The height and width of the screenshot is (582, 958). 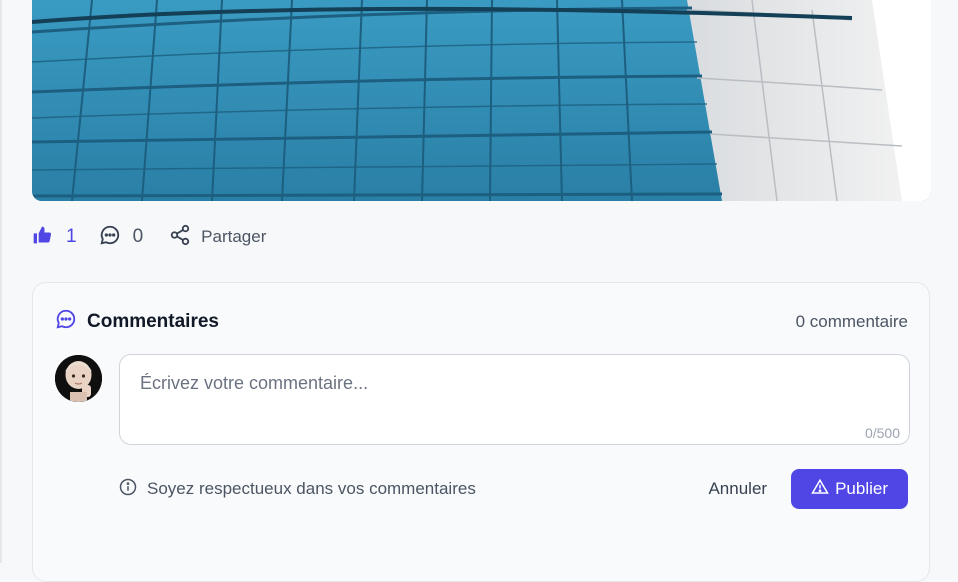 What do you see at coordinates (42, 237) in the screenshot?
I see `thumbs-up-icon` at bounding box center [42, 237].